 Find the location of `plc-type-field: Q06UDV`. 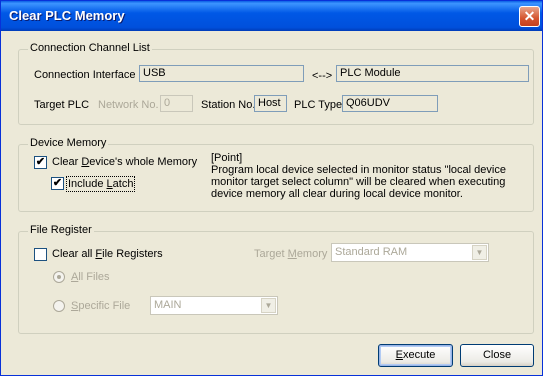

plc-type-field: Q06UDV is located at coordinates (390, 103).